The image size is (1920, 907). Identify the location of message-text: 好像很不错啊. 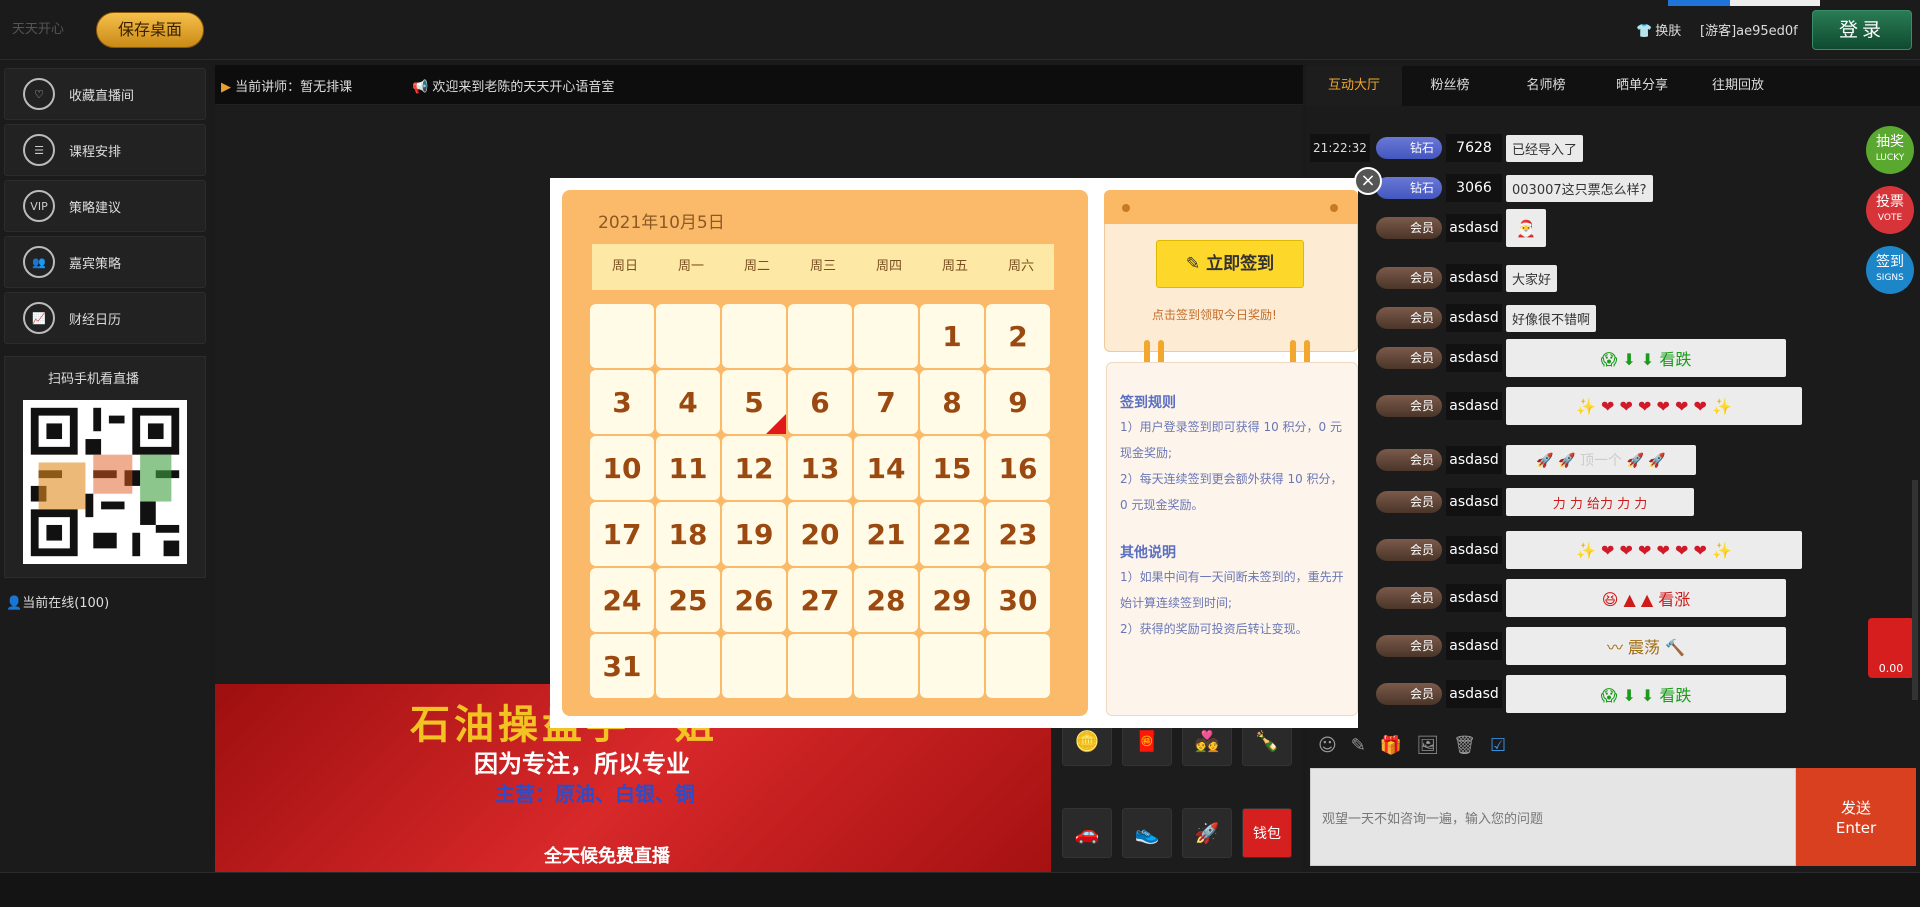
(1551, 318).